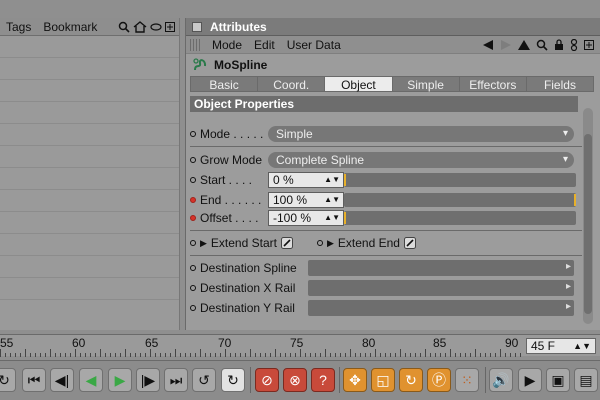 This screenshot has width=600, height=400. What do you see at coordinates (286, 243) in the screenshot?
I see `extend-start-checkbox` at bounding box center [286, 243].